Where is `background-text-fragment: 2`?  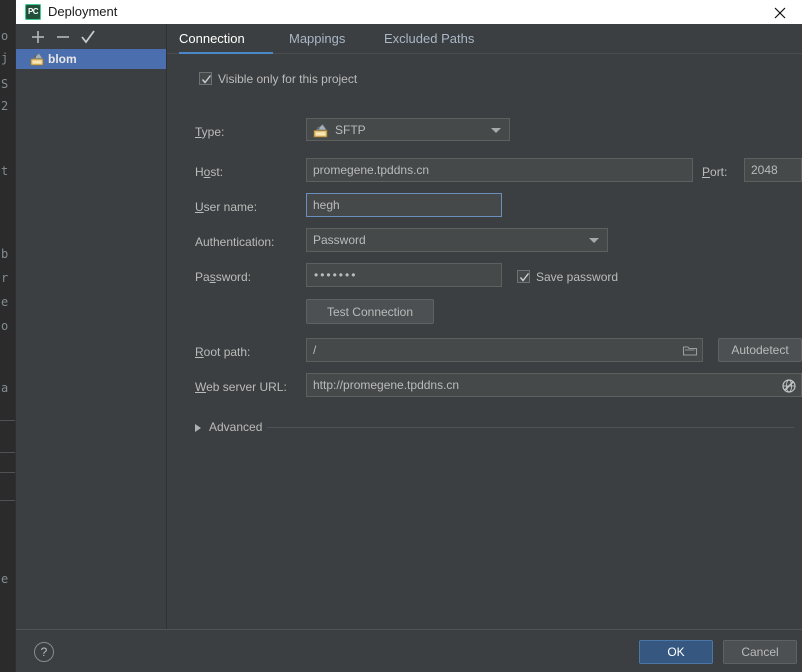
background-text-fragment: 2 is located at coordinates (5, 106).